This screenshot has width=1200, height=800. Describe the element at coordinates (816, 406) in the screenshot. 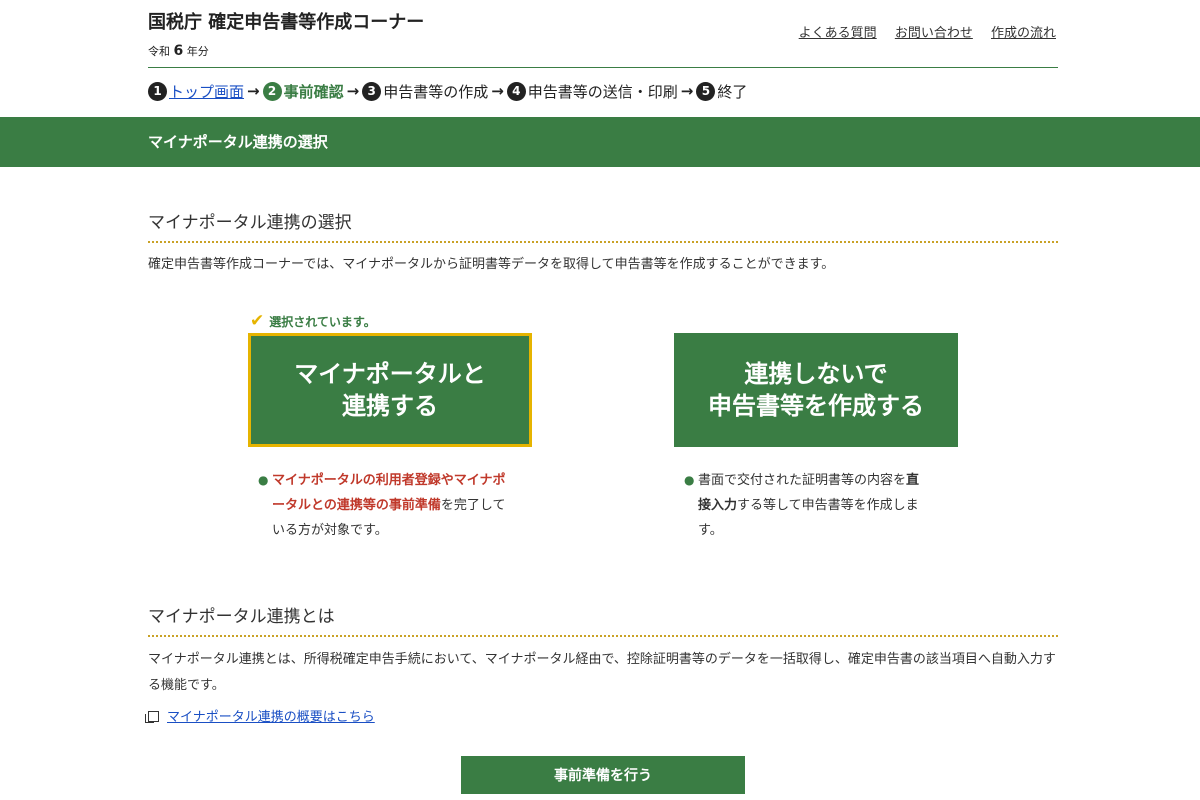

I see `no-link-button-line2: 申告書等を作成する` at that location.